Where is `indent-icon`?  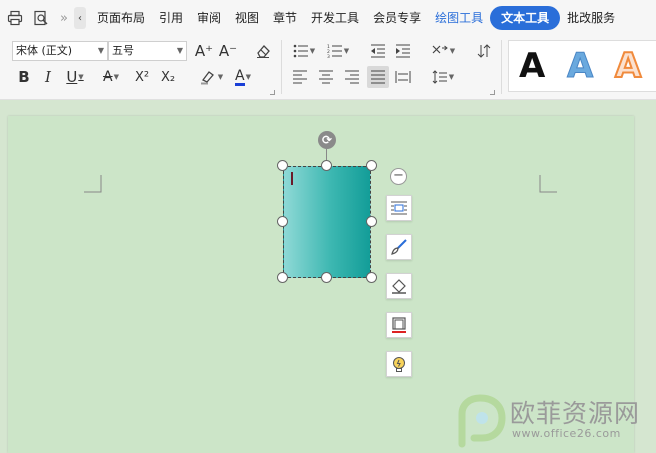
indent-icon is located at coordinates (403, 51).